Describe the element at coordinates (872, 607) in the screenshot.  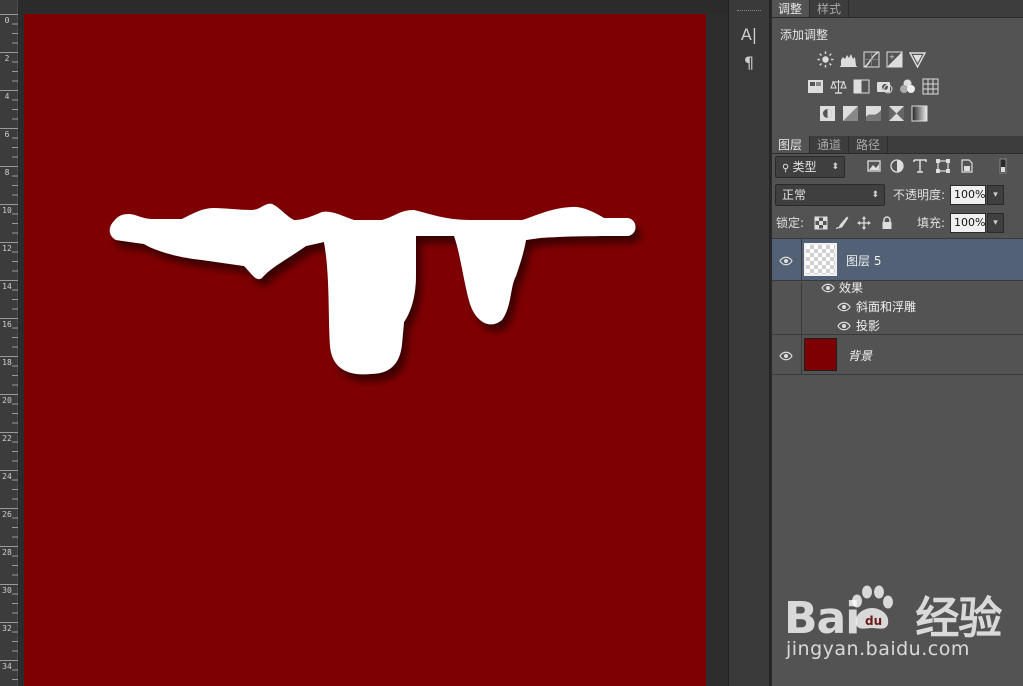
I see `paw-icon: du` at that location.